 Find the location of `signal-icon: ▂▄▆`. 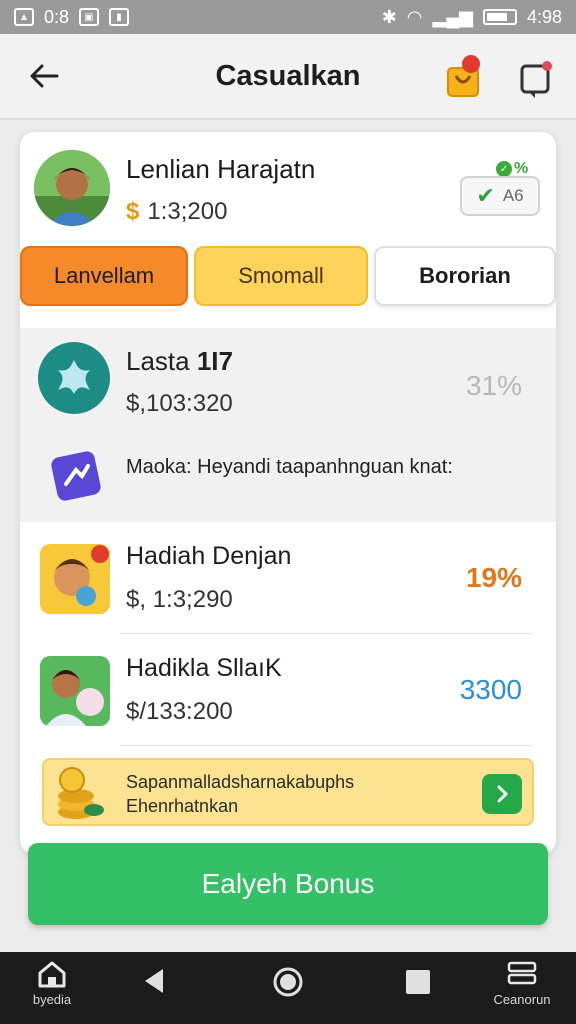

signal-icon: ▂▄▆ is located at coordinates (452, 16).